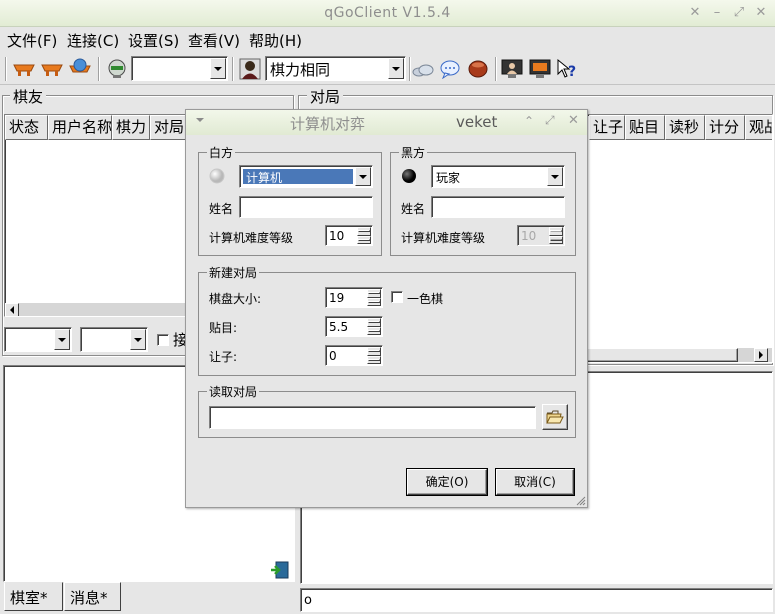  Describe the element at coordinates (397, 297) in the screenshot. I see `one-color-go-checkbox` at that location.